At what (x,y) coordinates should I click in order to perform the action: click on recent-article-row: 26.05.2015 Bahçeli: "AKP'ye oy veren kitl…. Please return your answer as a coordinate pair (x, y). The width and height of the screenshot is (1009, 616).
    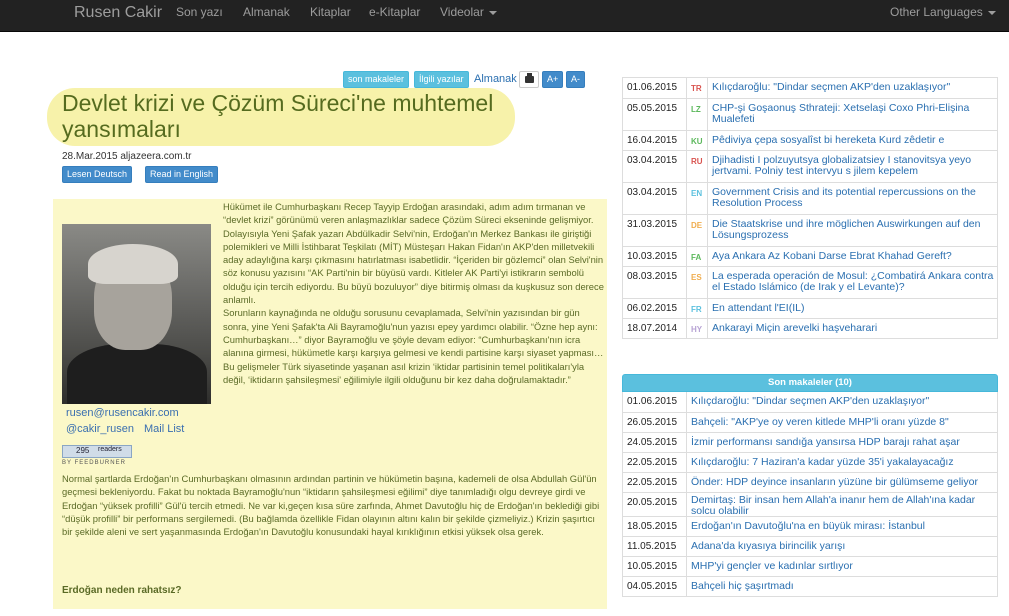
    Looking at the image, I should click on (810, 422).